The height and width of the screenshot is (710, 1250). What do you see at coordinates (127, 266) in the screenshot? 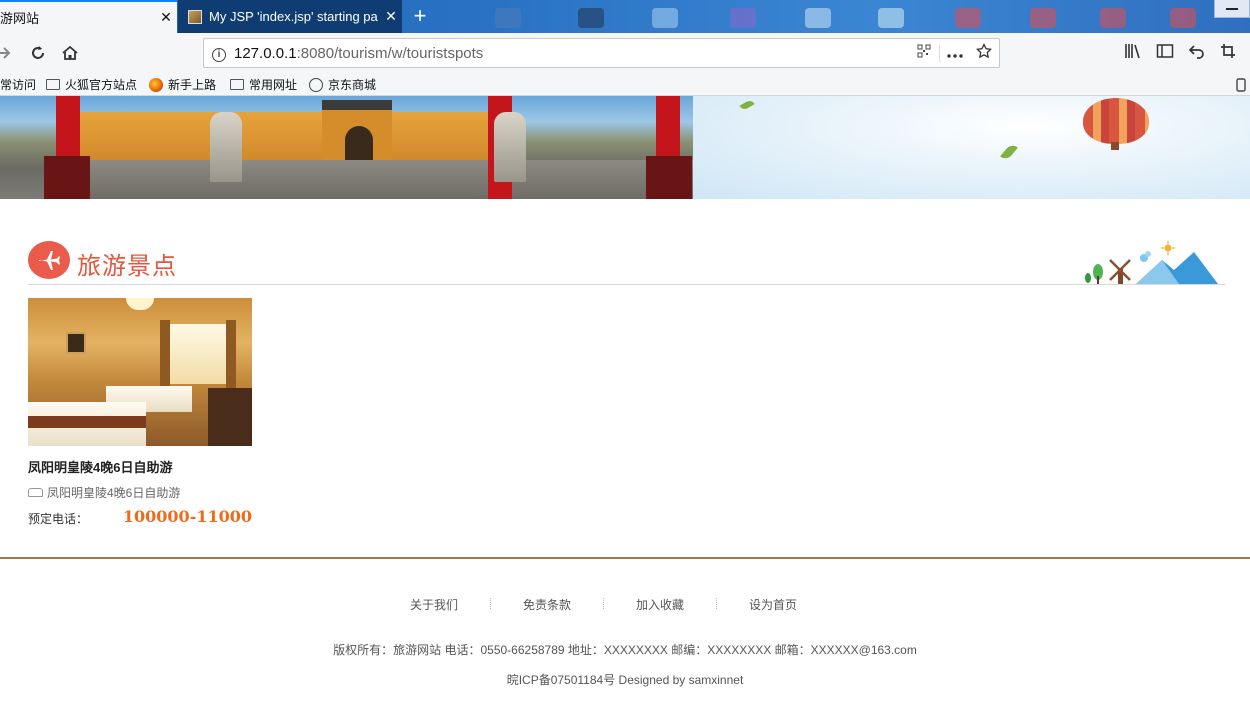
I see `section-title: 旅游景点` at bounding box center [127, 266].